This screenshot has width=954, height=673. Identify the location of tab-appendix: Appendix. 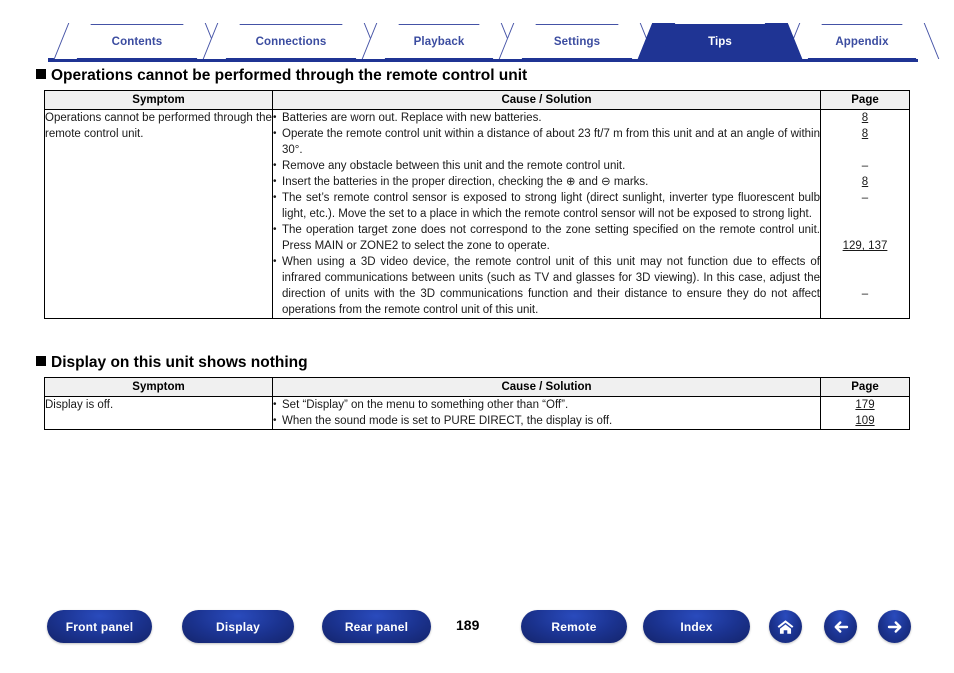
(862, 41).